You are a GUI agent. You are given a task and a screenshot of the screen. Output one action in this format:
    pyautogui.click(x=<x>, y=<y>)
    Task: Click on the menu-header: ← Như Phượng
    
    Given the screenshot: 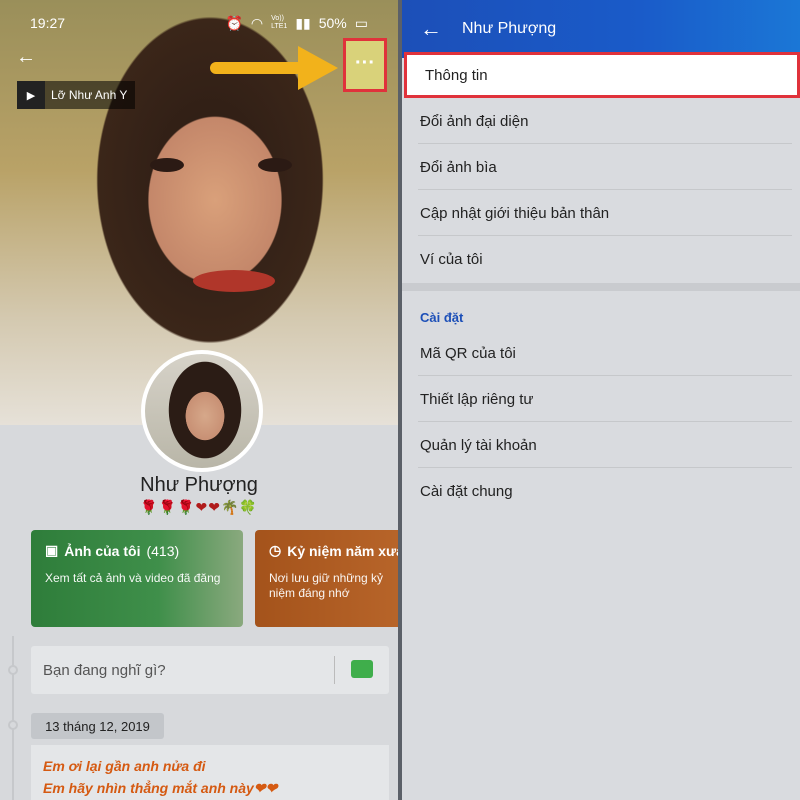 What is the action you would take?
    pyautogui.click(x=601, y=29)
    